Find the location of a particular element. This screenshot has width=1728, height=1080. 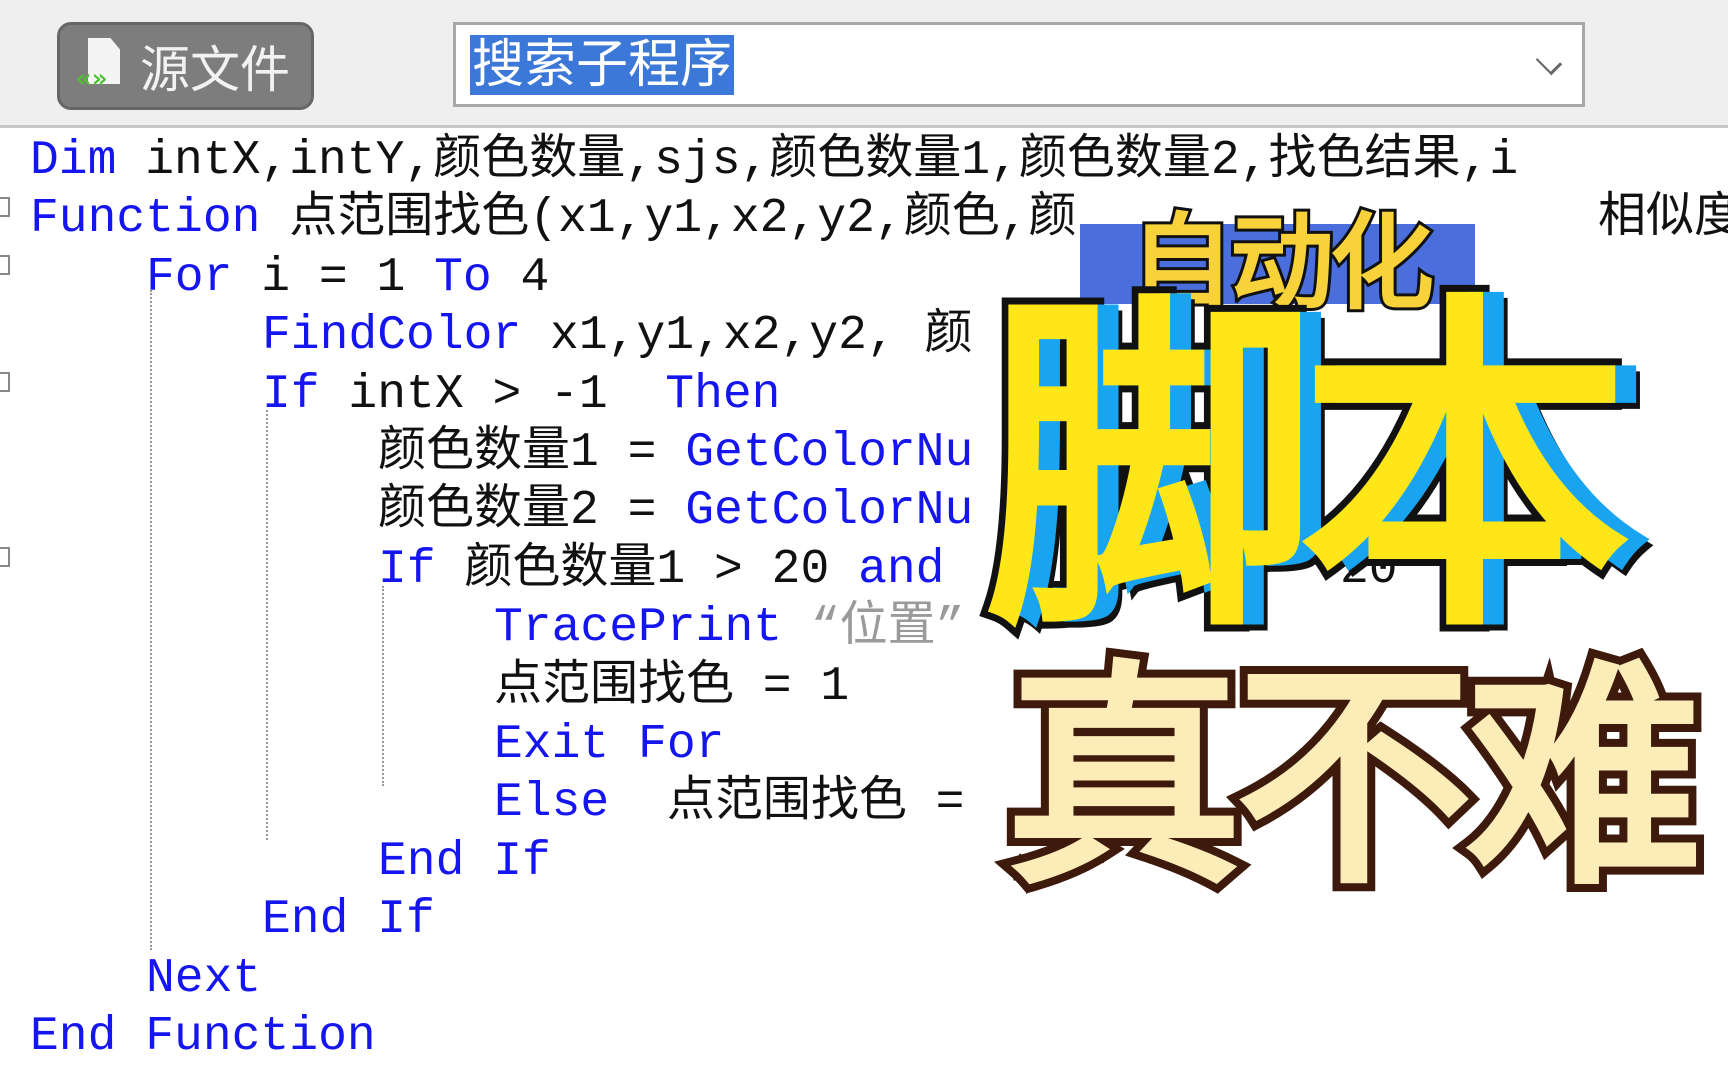

code-keyword: and is located at coordinates (901, 569).